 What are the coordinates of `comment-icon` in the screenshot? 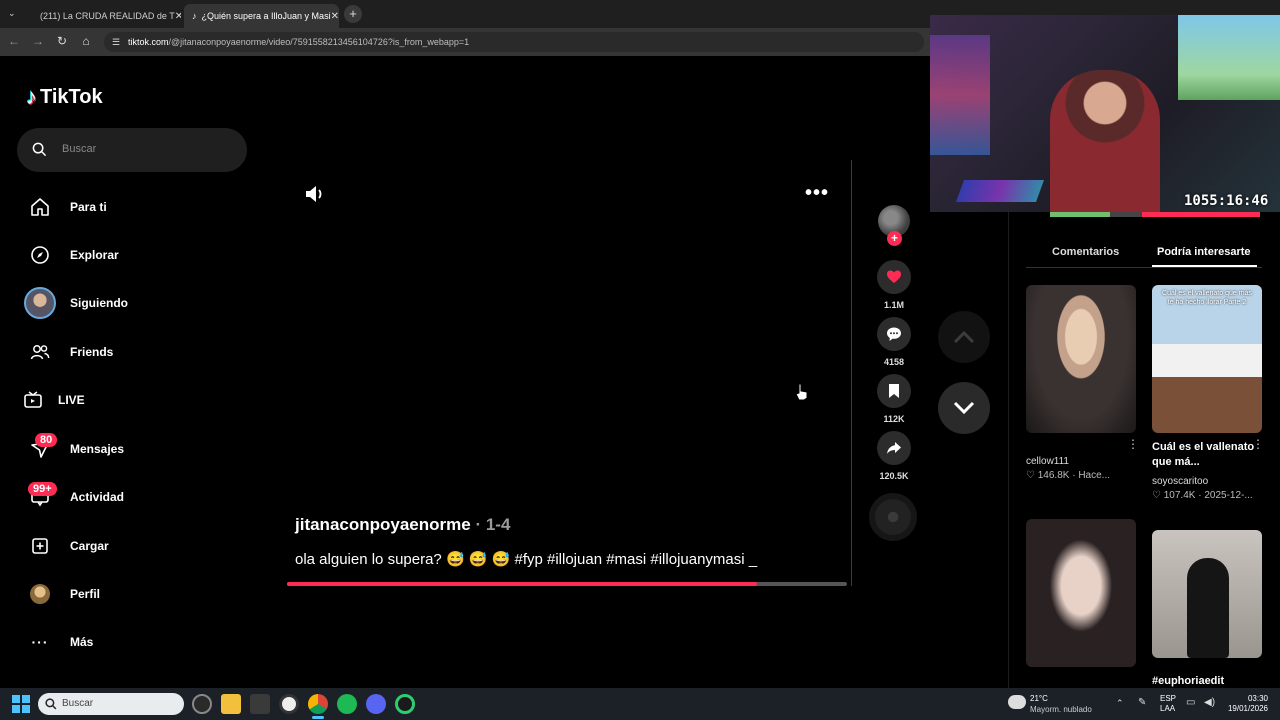 It's located at (894, 334).